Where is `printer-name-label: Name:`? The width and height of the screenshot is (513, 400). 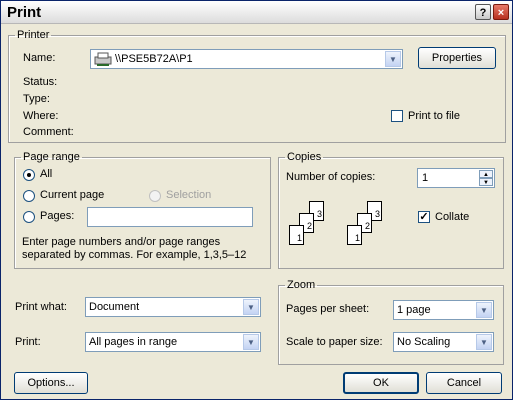
printer-name-label: Name: is located at coordinates (39, 58).